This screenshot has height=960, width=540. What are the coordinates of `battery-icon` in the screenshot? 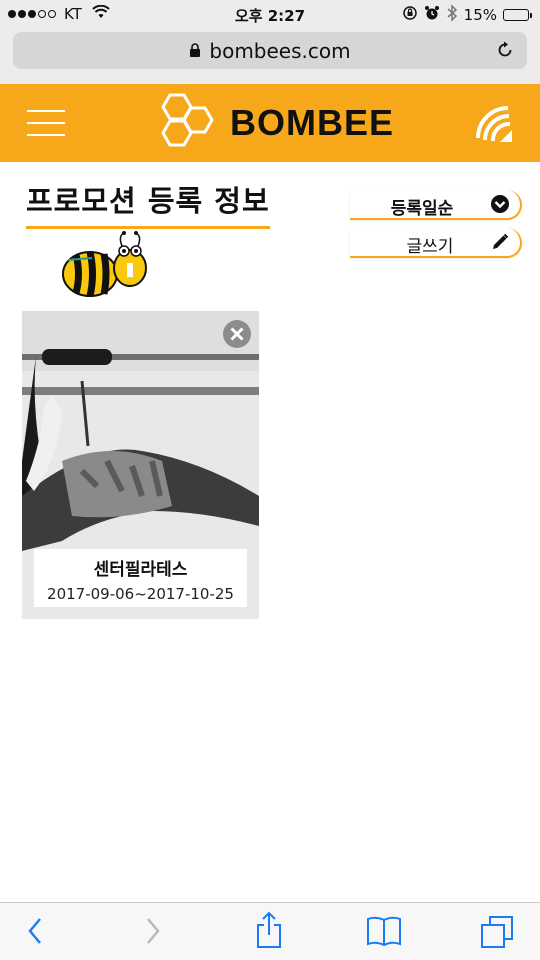 It's located at (517, 15).